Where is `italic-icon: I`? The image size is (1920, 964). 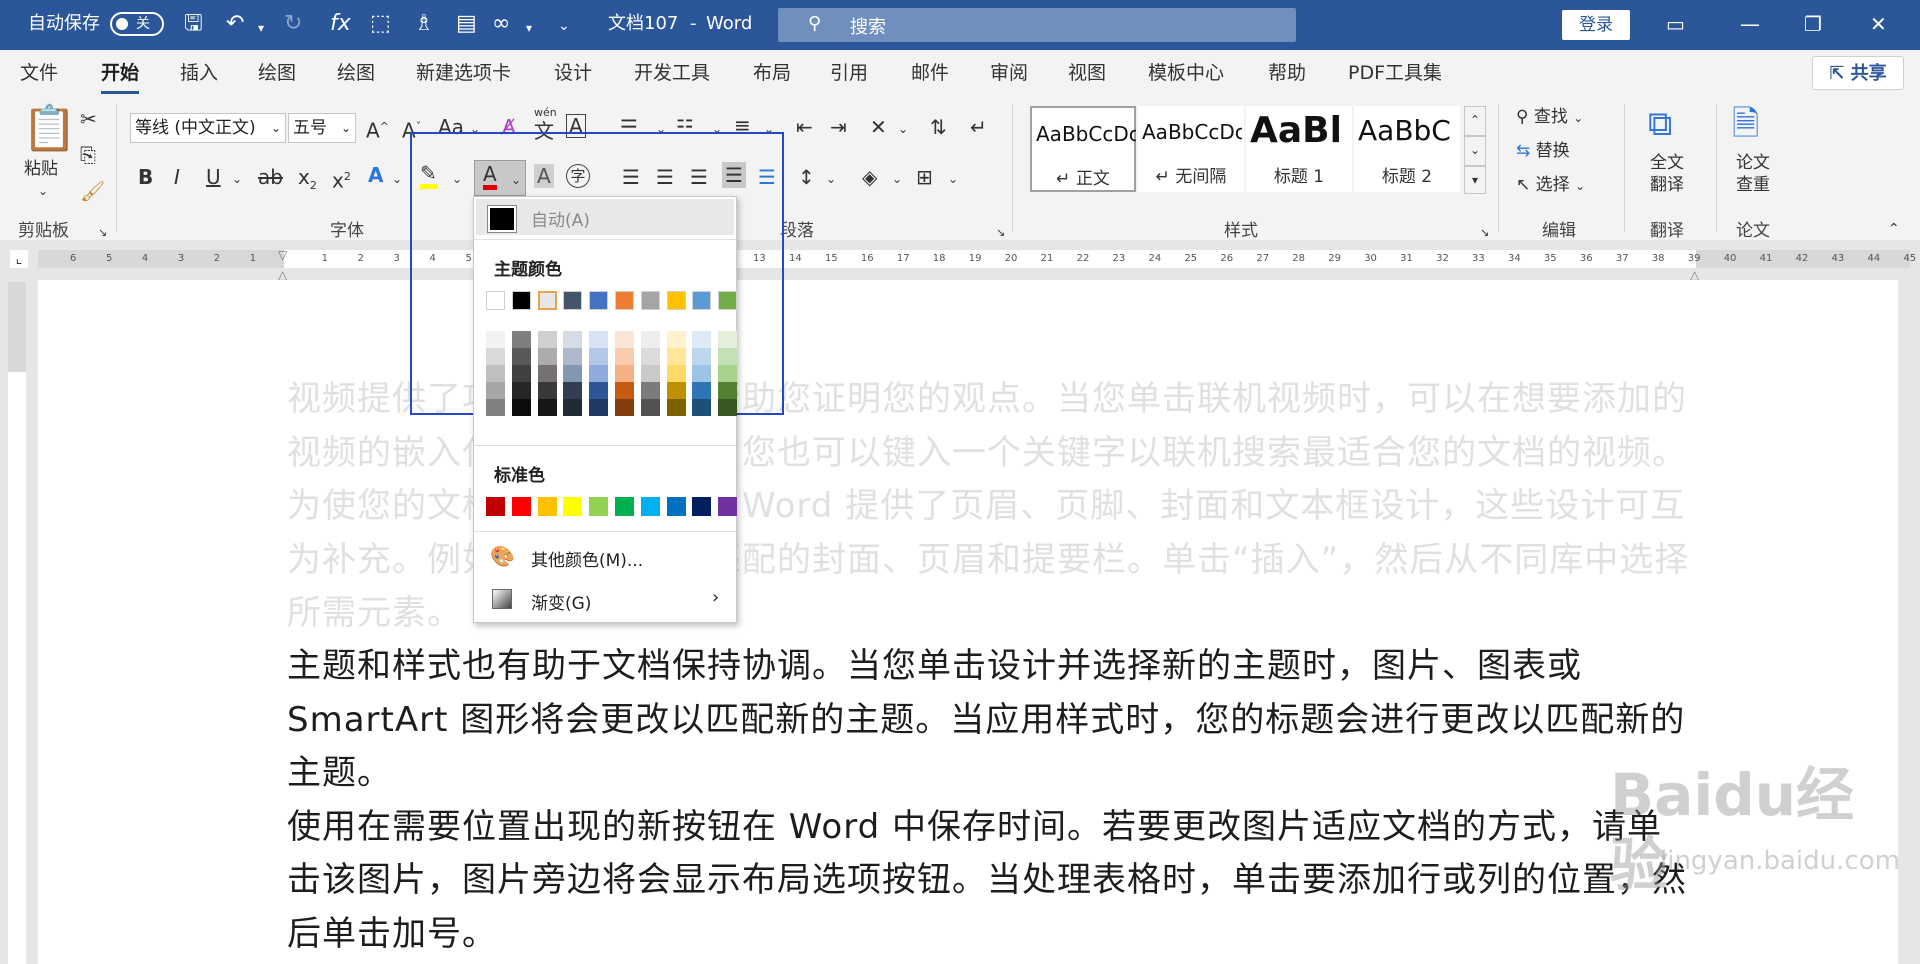
italic-icon: I is located at coordinates (177, 177).